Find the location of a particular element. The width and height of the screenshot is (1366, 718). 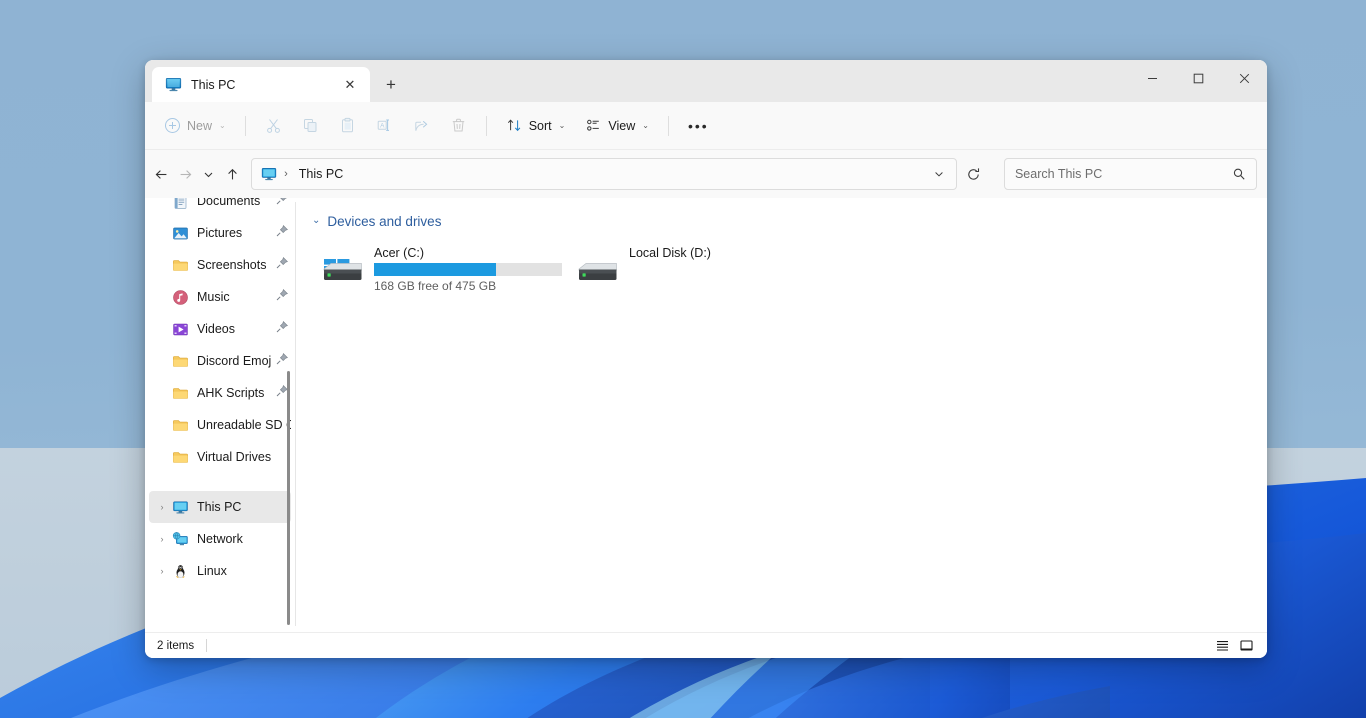

share-icon is located at coordinates (421, 125).